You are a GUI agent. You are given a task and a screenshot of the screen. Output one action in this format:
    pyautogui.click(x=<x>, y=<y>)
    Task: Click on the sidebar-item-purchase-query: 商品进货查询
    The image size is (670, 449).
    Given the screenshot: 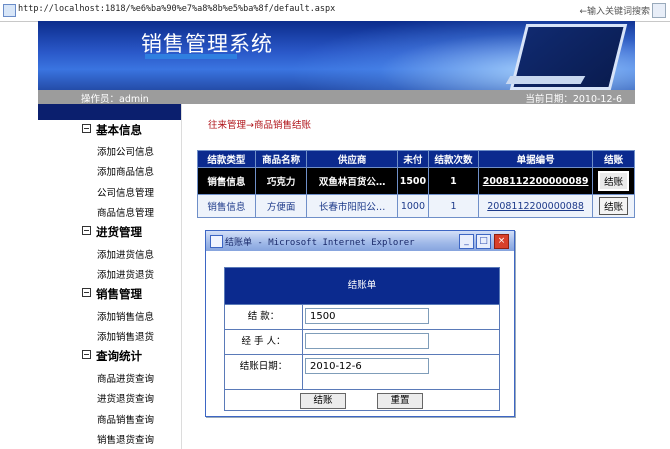 What is the action you would take?
    pyautogui.click(x=125, y=378)
    